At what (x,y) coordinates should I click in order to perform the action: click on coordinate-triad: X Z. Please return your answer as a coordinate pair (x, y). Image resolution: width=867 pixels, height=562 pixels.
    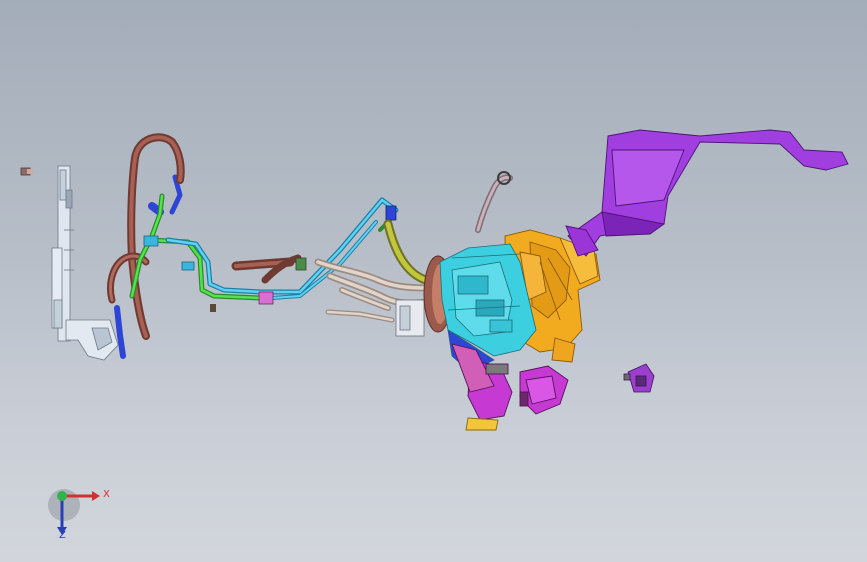
    Looking at the image, I should click on (80, 513).